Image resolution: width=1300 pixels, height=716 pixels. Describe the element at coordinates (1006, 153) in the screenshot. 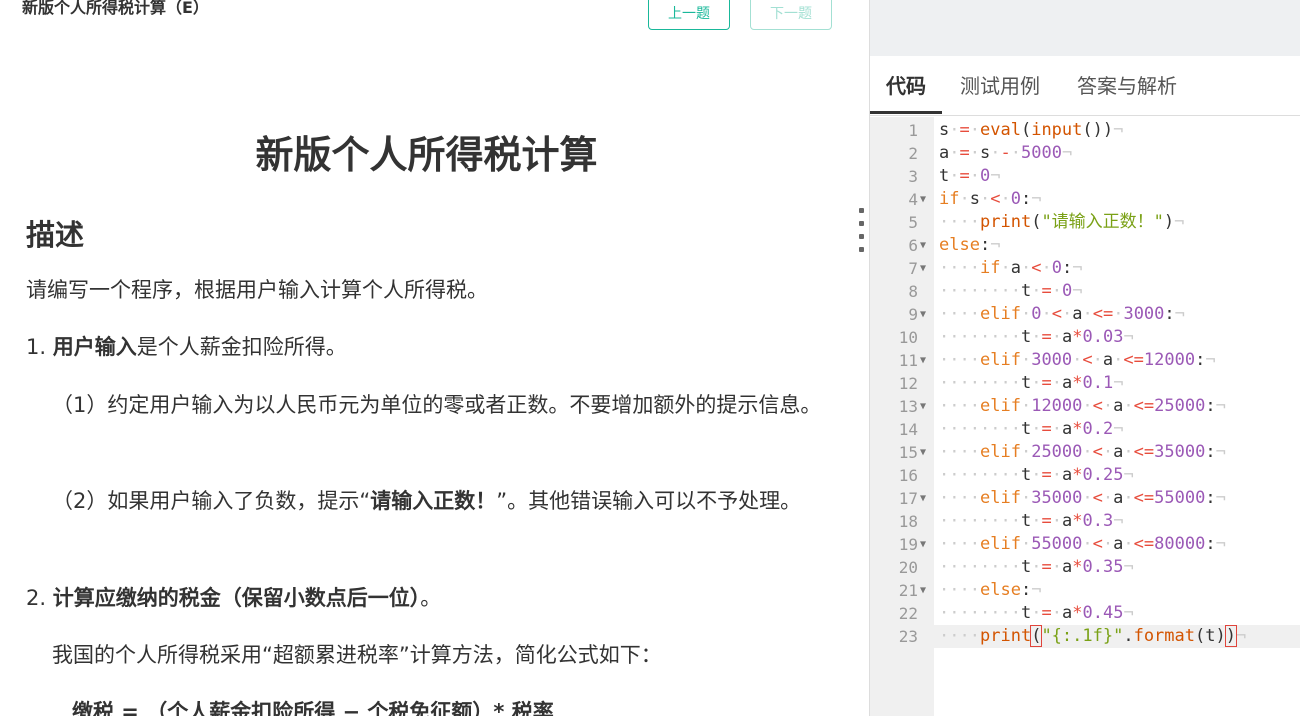

I see `code-text: a·=·s·-·5000¬` at that location.